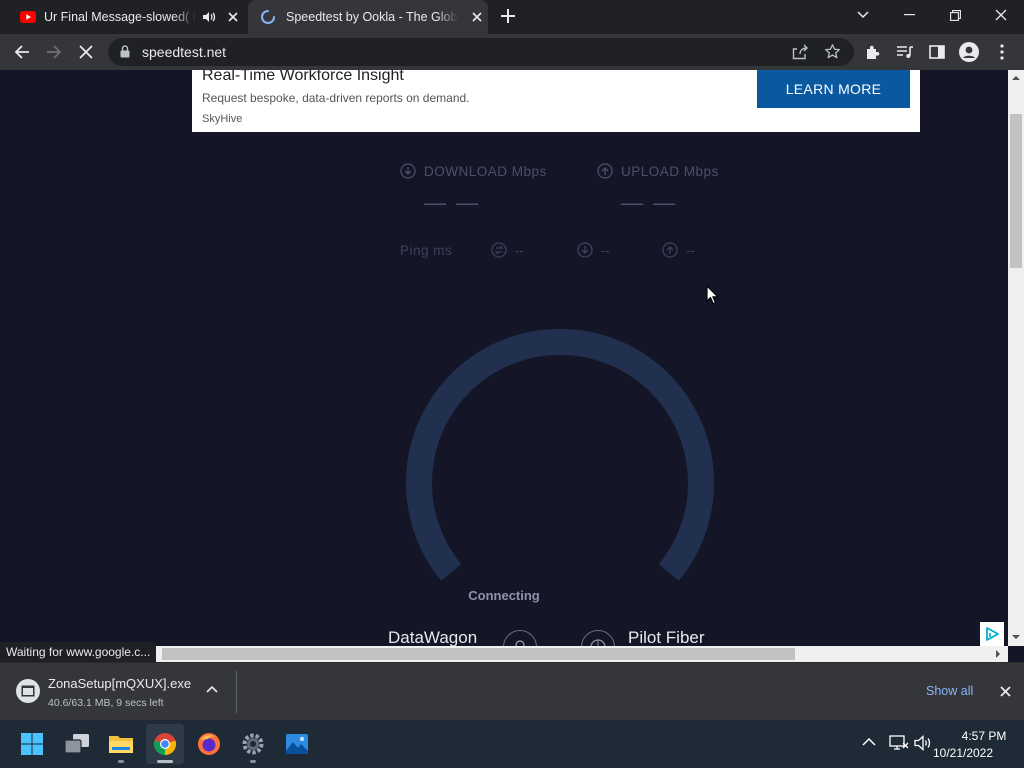 Image resolution: width=1024 pixels, height=768 pixels. I want to click on media-control-icon, so click(905, 52).